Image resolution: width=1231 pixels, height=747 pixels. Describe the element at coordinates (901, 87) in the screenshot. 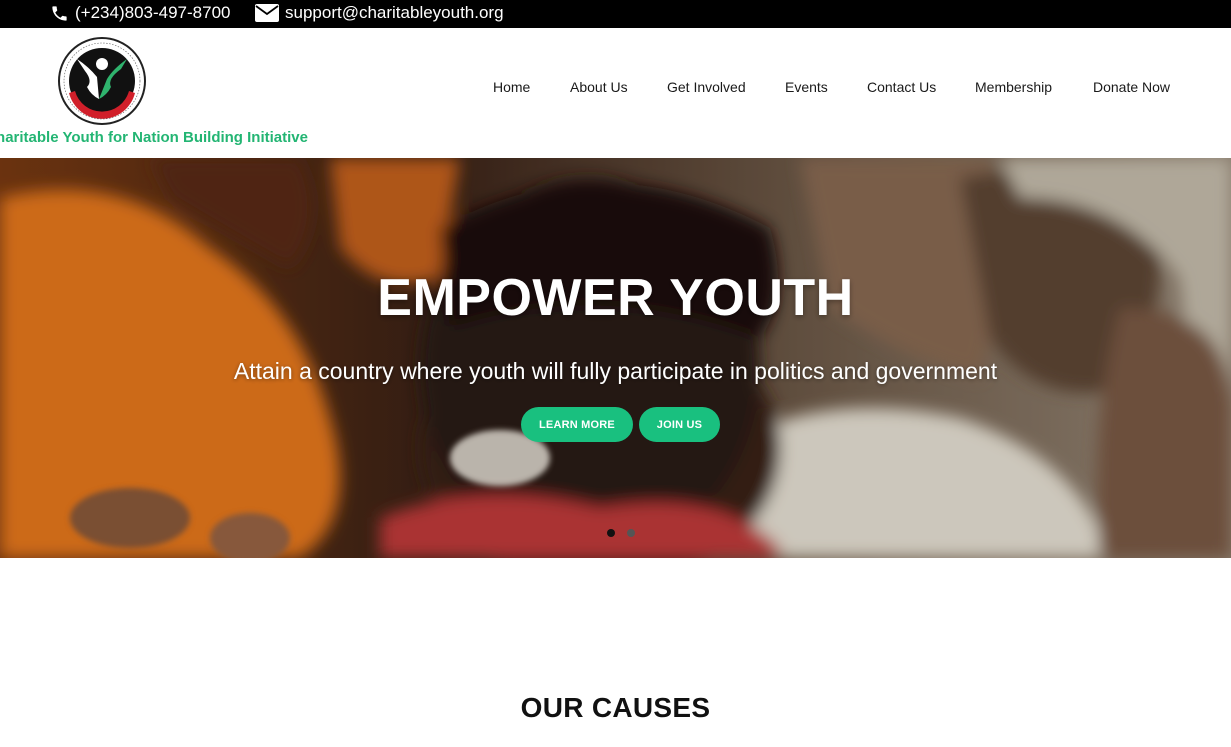

I see `nav-contact-us: Contact Us` at that location.